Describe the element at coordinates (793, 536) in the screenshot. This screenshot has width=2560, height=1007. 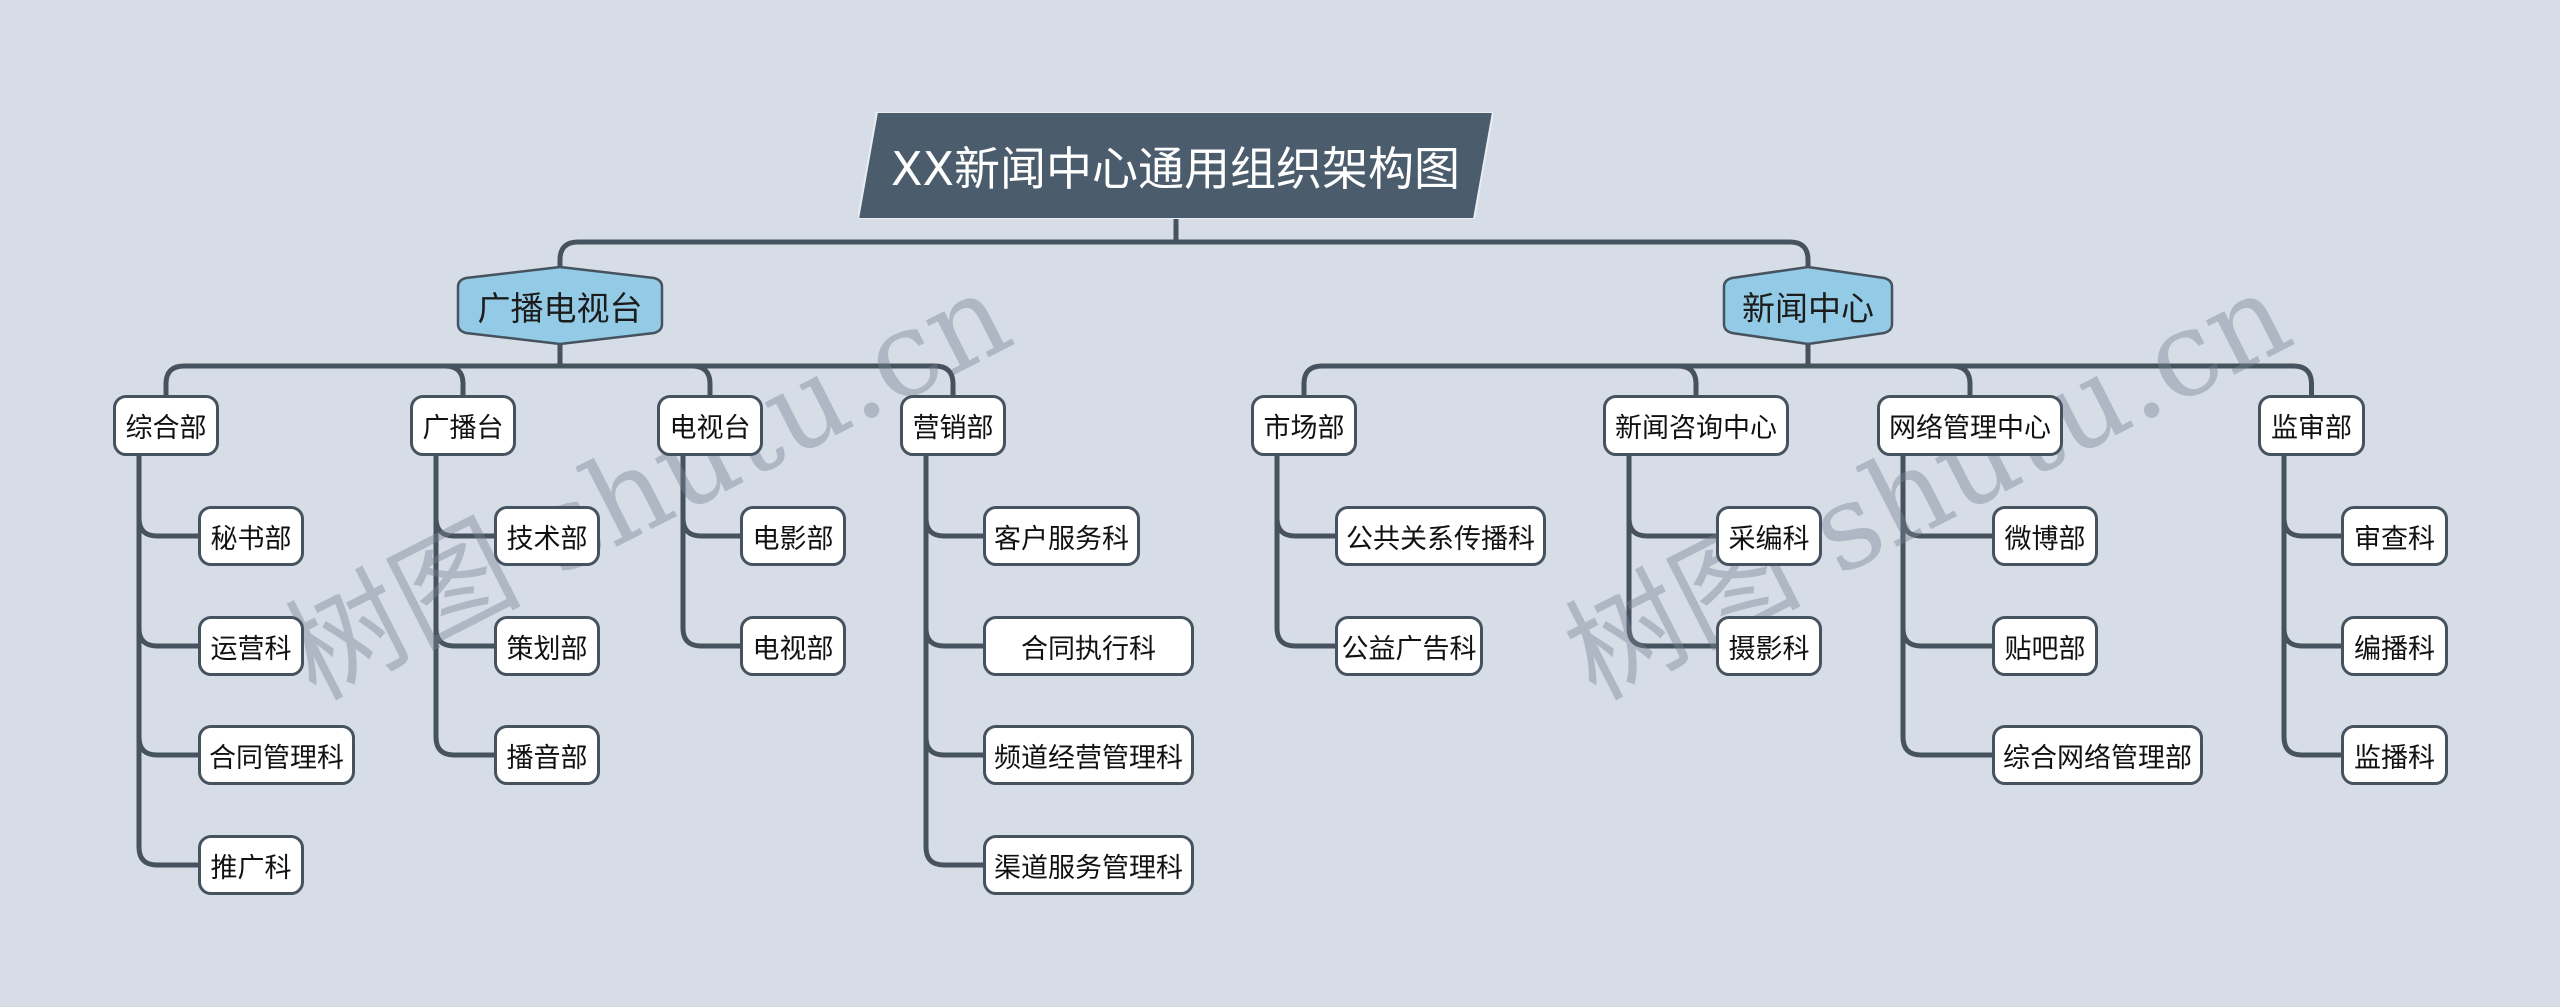
I see `section-node: 电影部` at that location.